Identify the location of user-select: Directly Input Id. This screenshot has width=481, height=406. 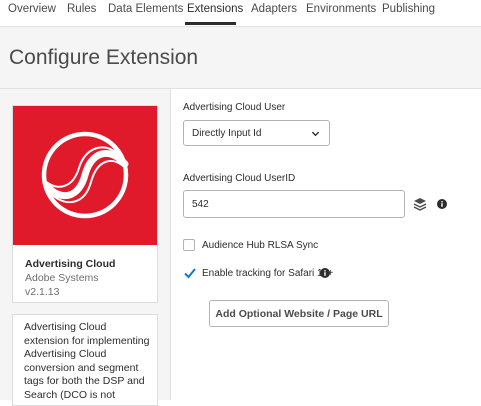
(256, 133).